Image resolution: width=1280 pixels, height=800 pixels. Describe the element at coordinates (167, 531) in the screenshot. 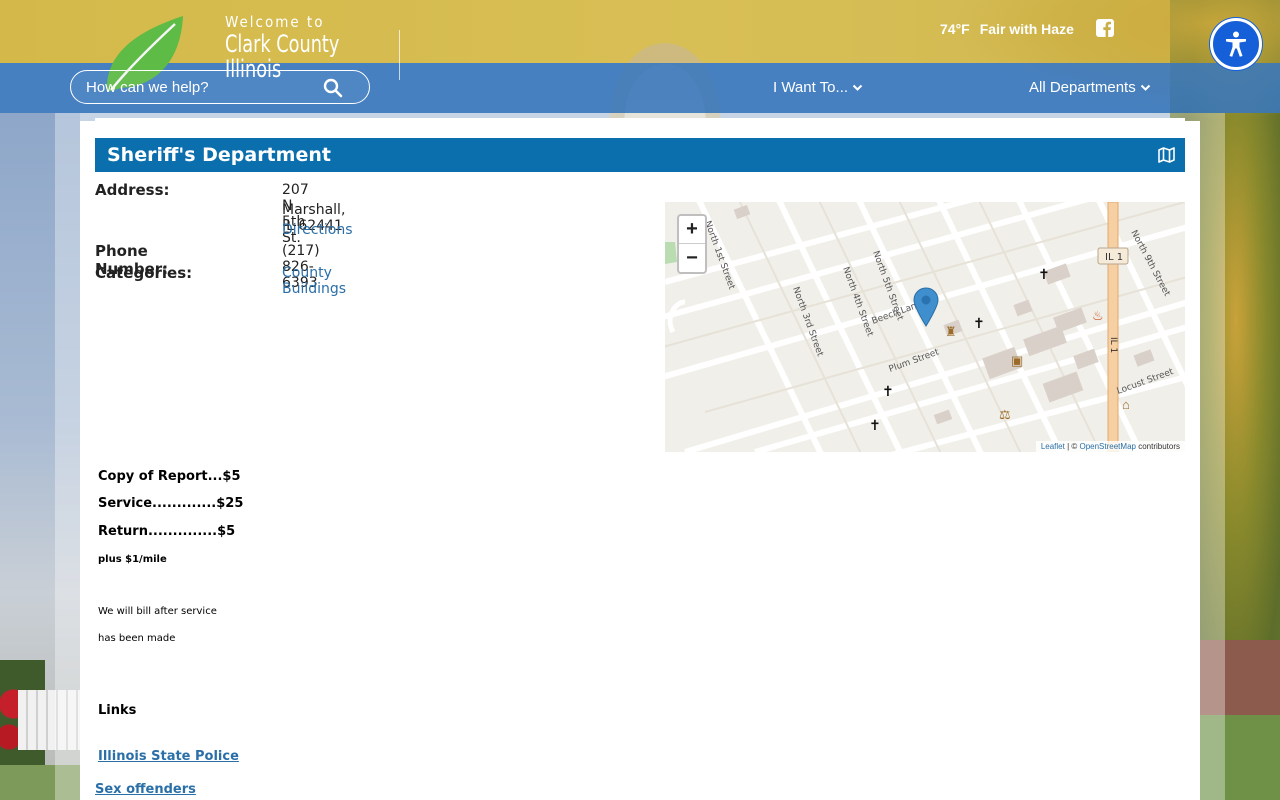

I see `fee-return: Return..............$5` at that location.